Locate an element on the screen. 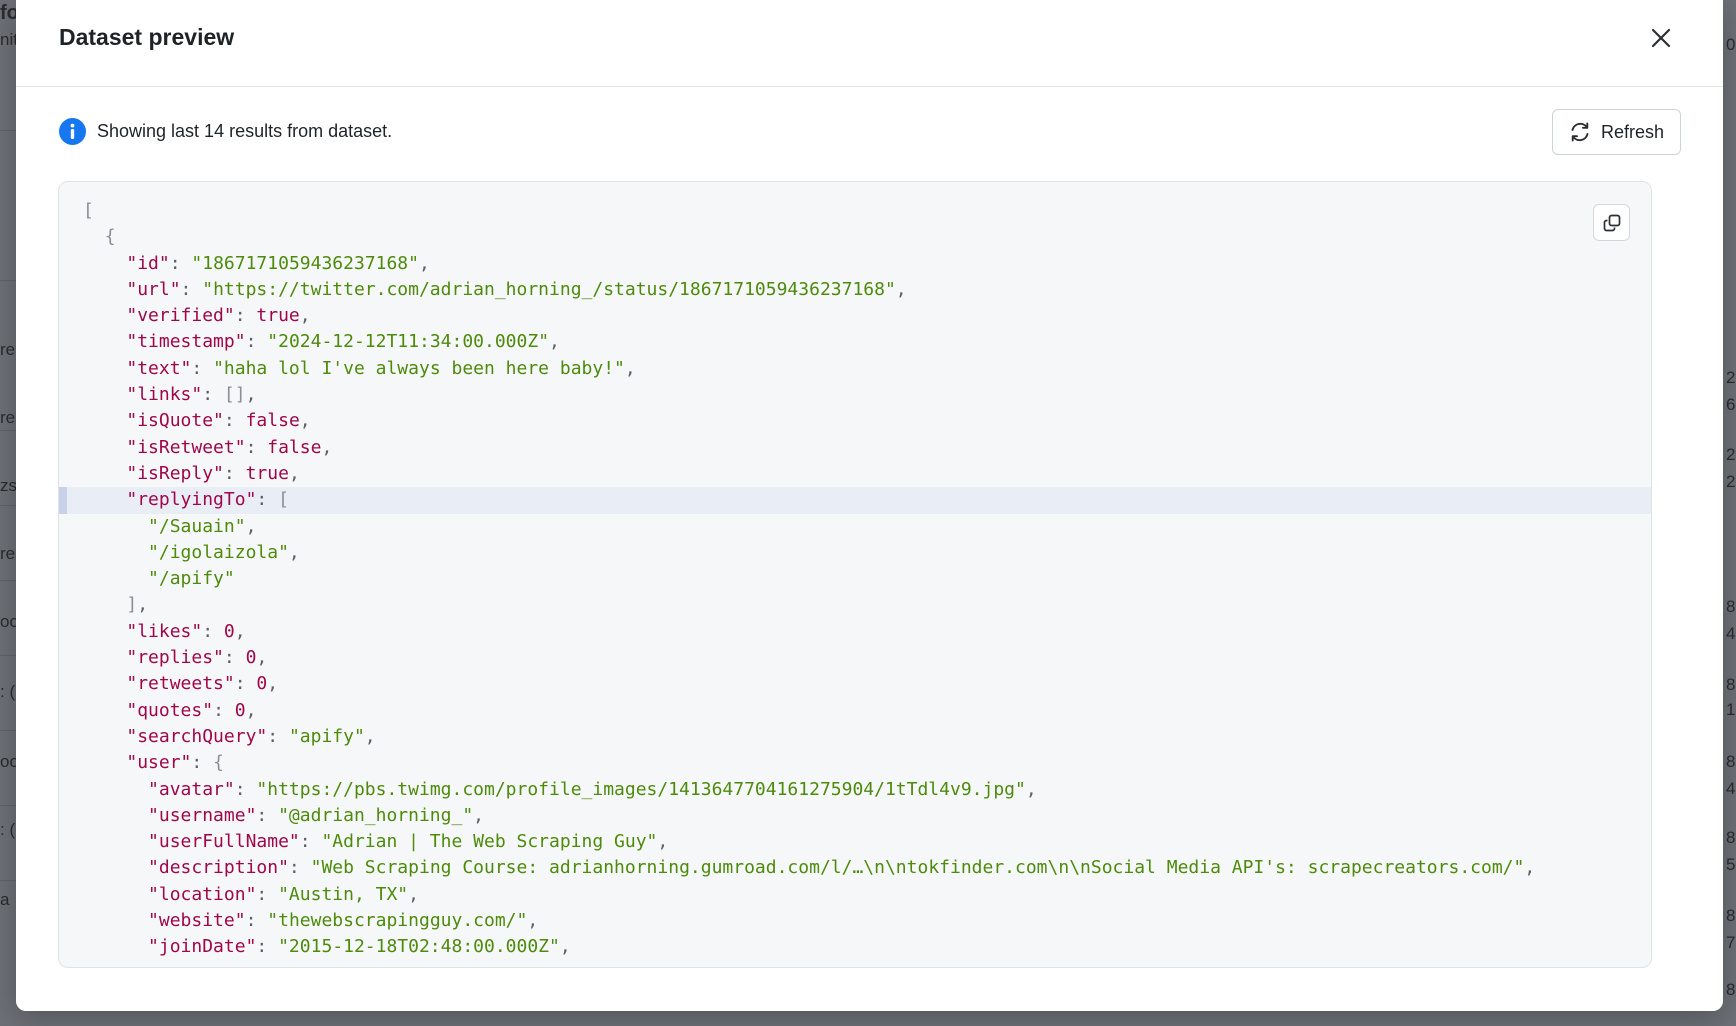 This screenshot has height=1026, width=1736. code-line: "username": "@adrian_horning_", is located at coordinates (855, 816).